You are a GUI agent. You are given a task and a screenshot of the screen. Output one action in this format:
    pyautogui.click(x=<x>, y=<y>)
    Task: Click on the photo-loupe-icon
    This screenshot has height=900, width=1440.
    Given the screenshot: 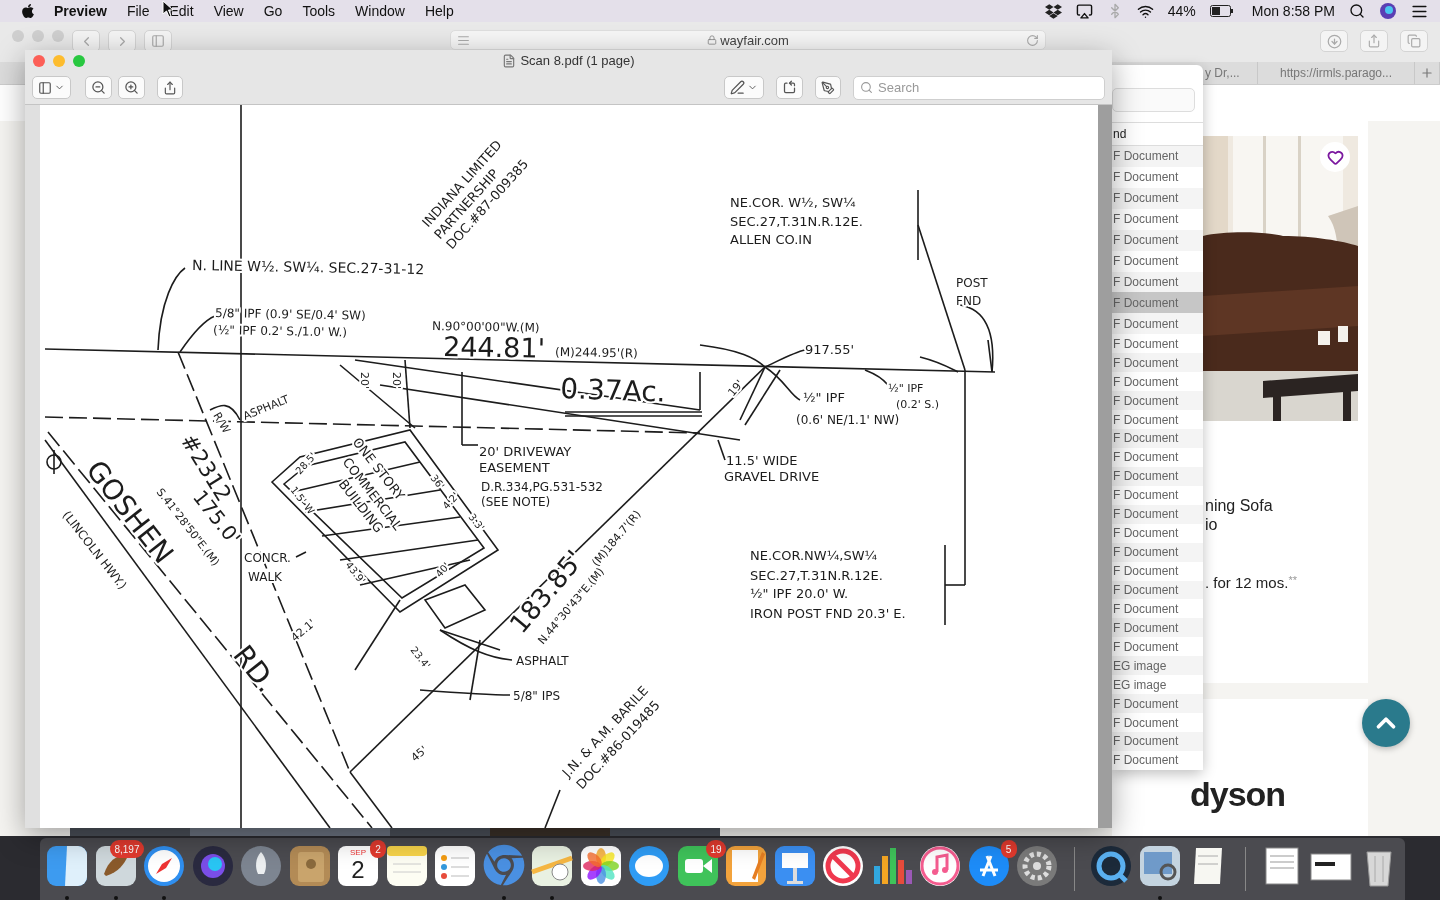 What is the action you would take?
    pyautogui.click(x=1159, y=866)
    